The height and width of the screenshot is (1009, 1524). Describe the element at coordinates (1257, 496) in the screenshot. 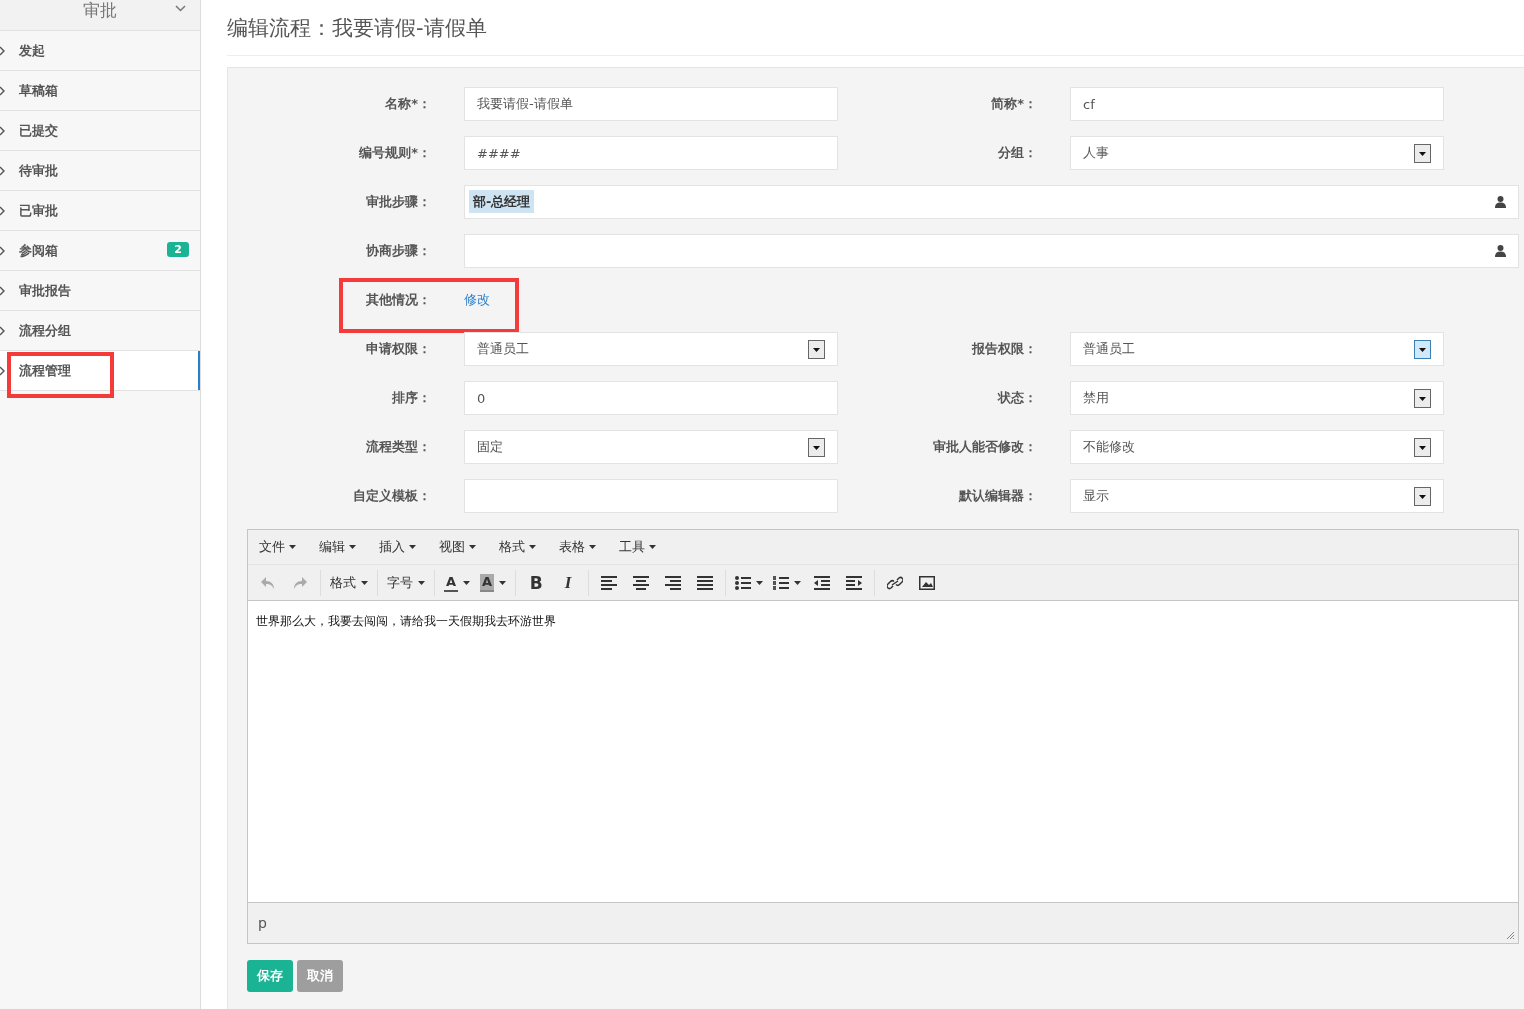

I see `select-field: 显示` at that location.